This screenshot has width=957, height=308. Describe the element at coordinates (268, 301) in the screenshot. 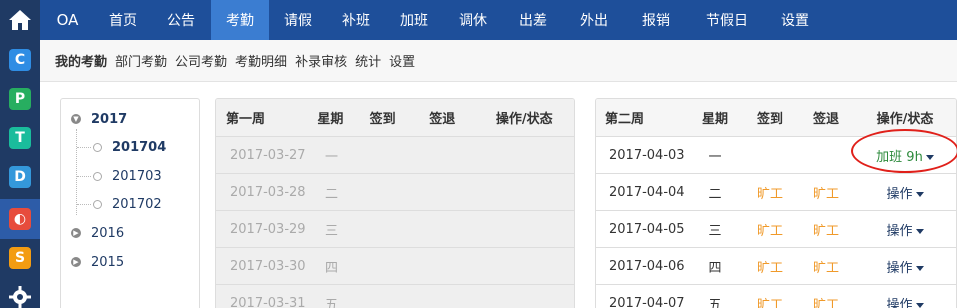

I see `row-date: 2017-03-31` at that location.